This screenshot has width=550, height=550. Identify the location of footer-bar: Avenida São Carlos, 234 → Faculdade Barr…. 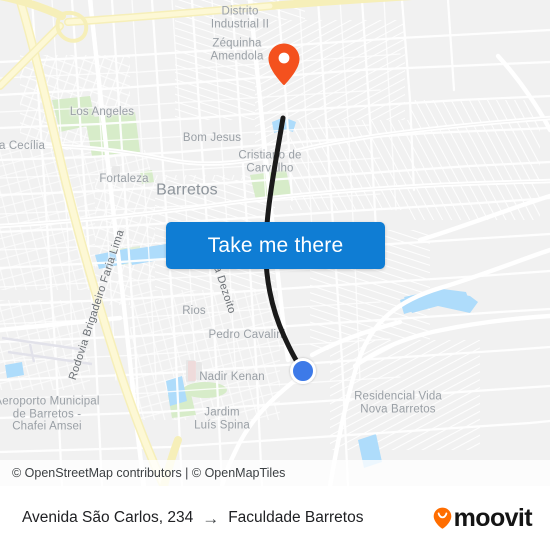
(275, 518).